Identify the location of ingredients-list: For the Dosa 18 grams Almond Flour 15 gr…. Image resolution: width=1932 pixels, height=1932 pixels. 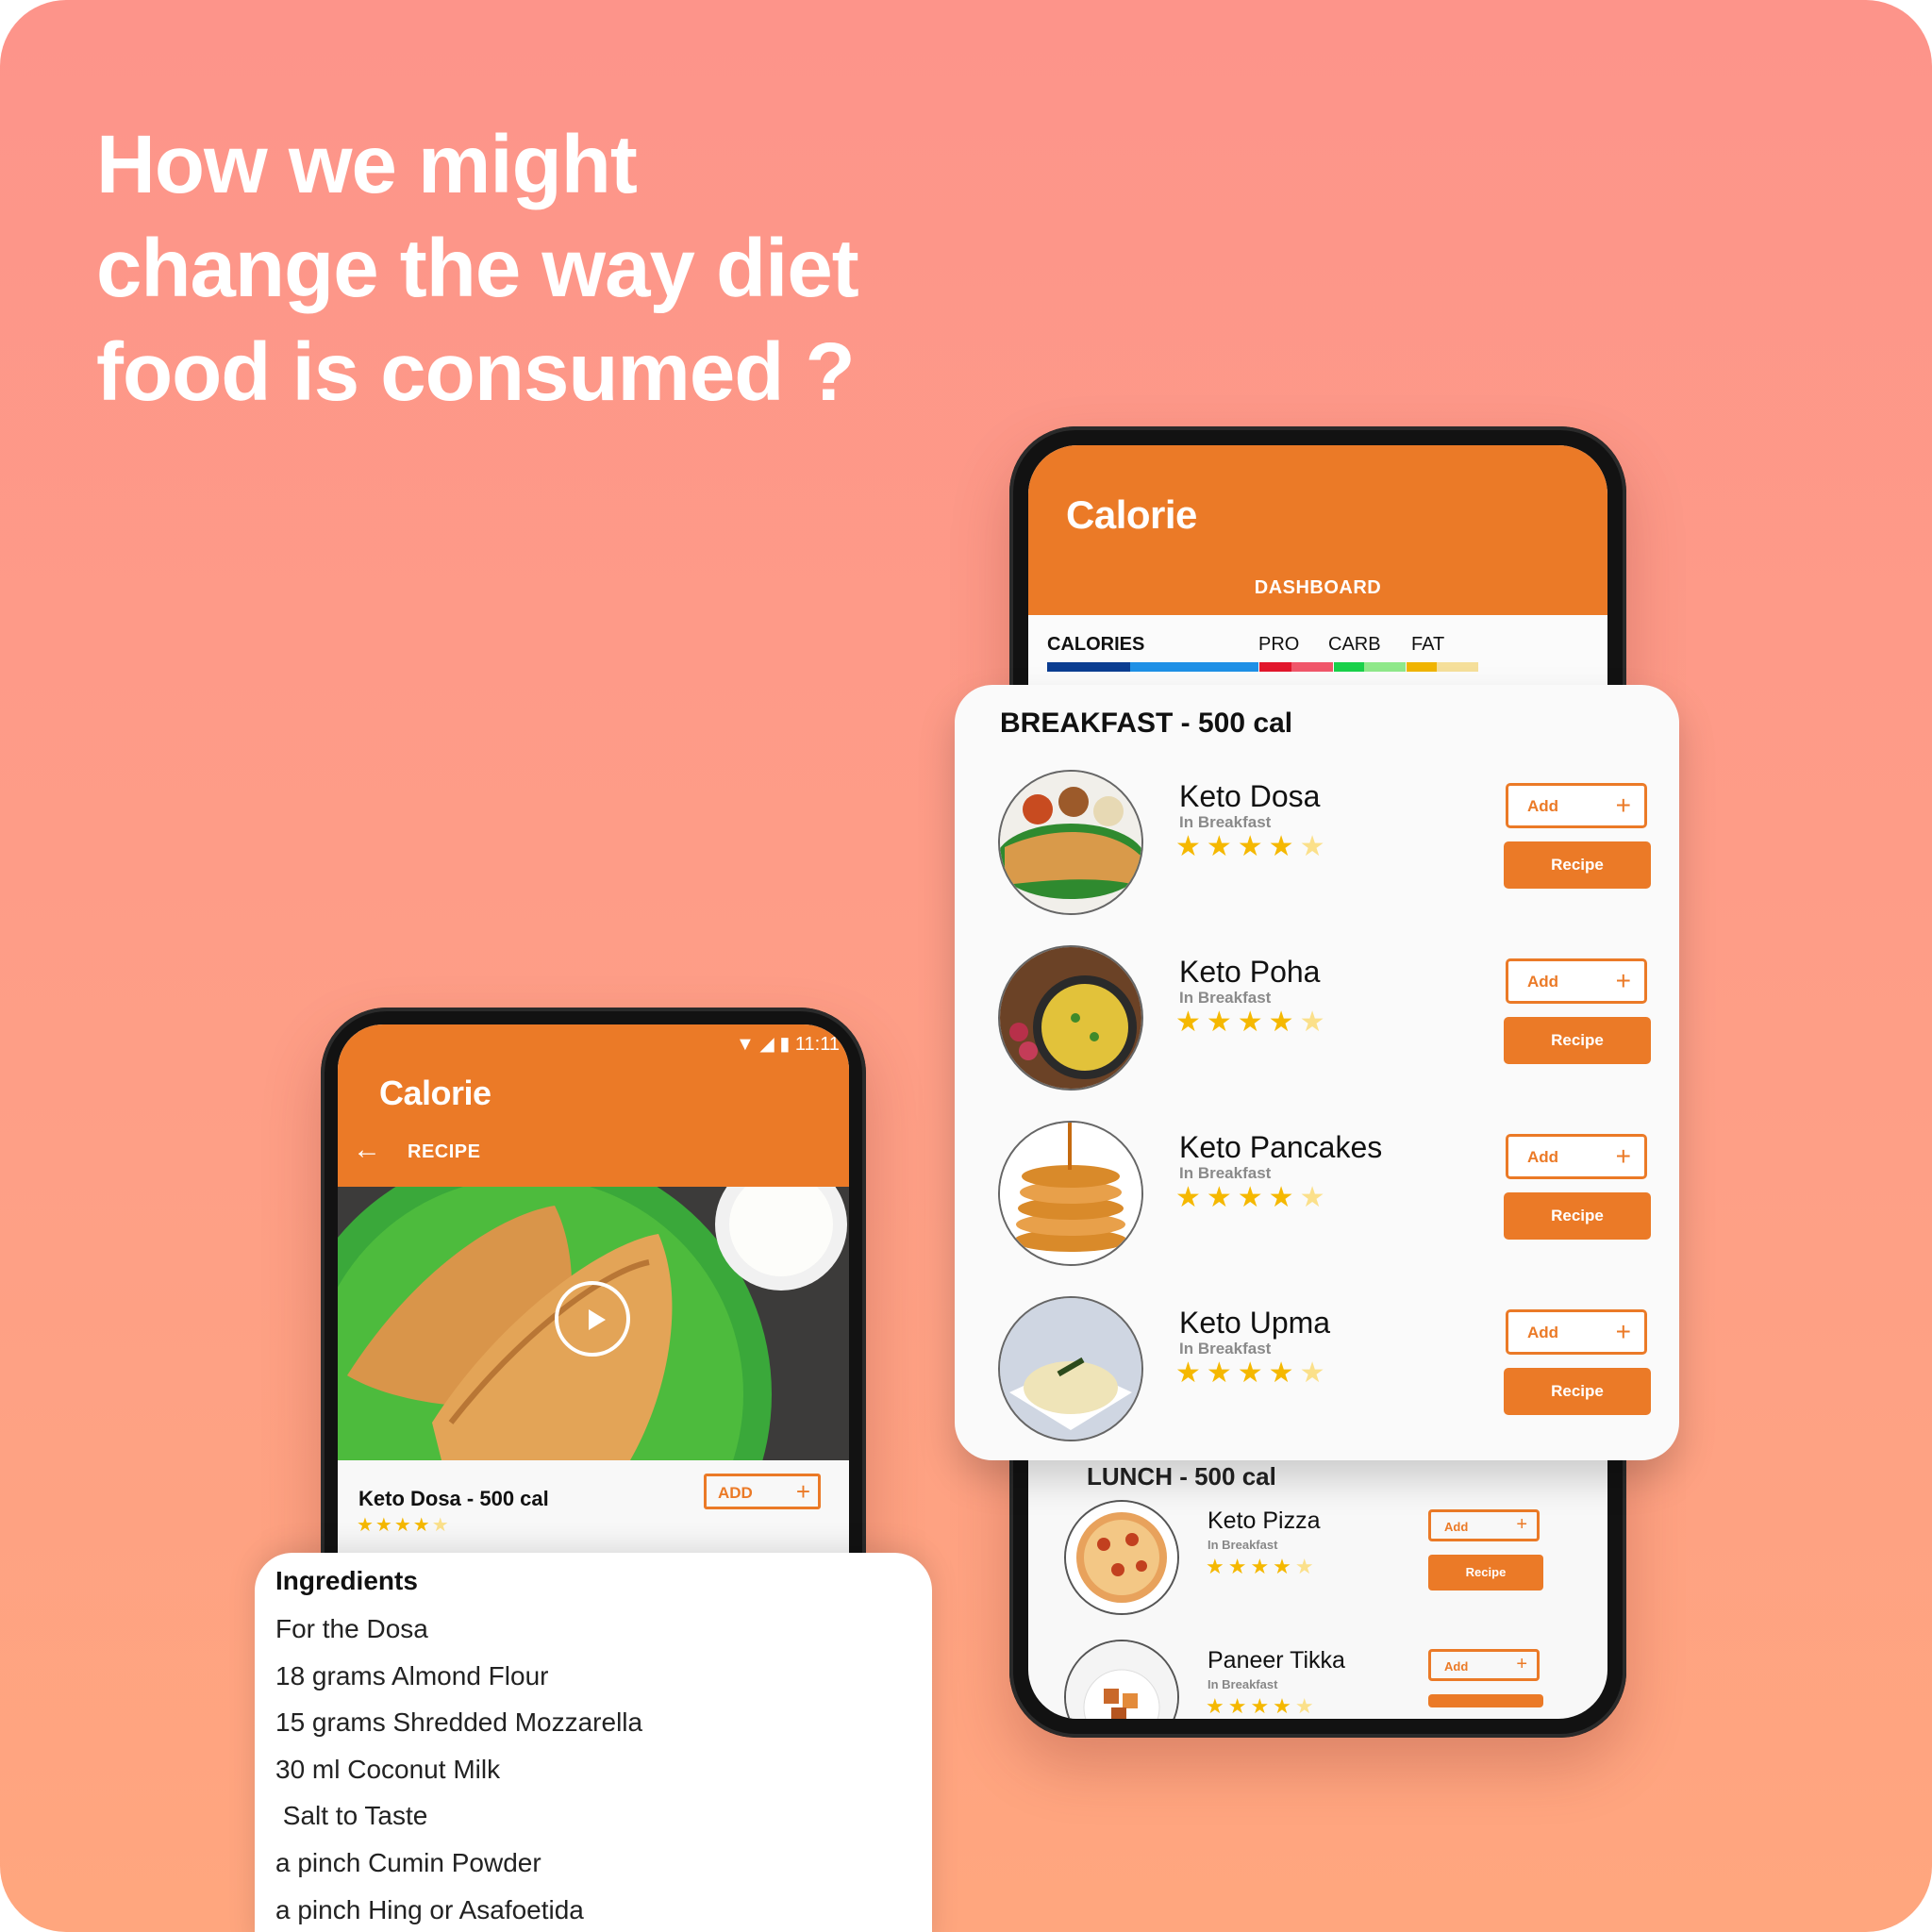
(459, 1769).